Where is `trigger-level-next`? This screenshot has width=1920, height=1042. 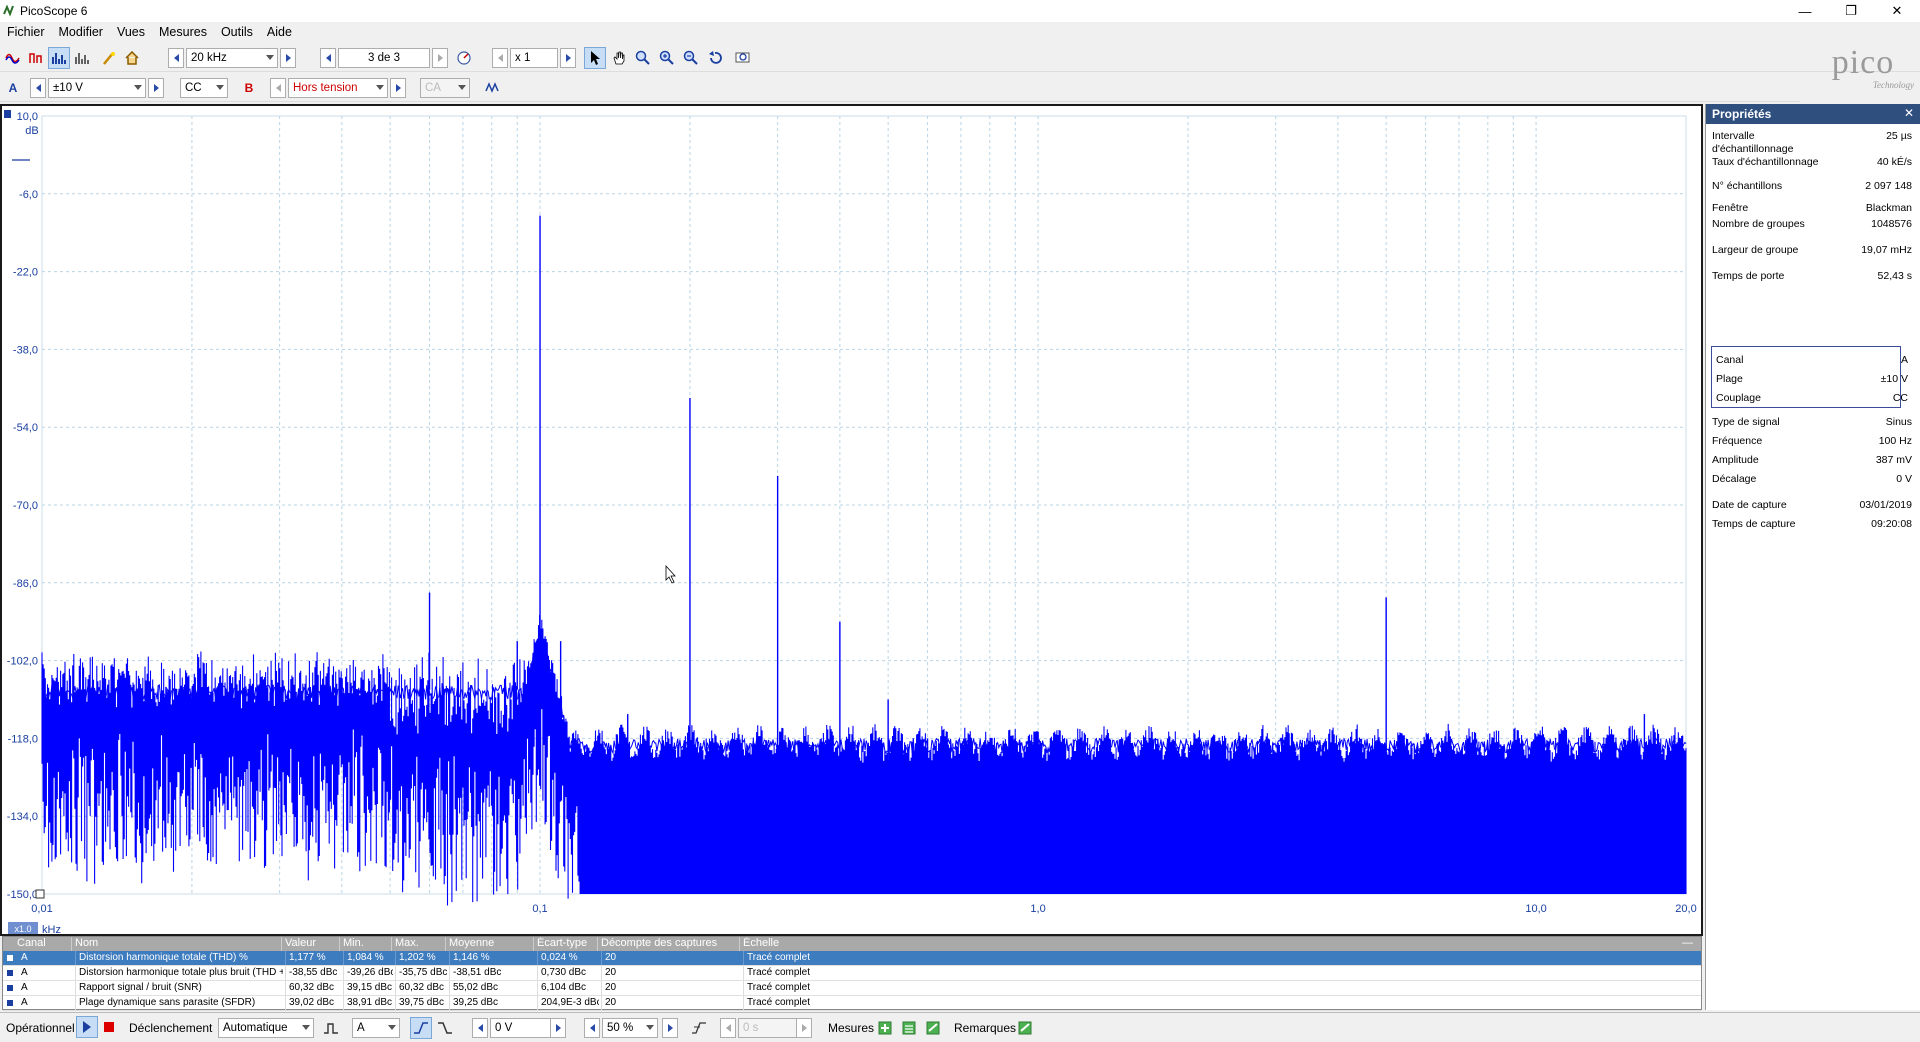
trigger-level-next is located at coordinates (558, 1028).